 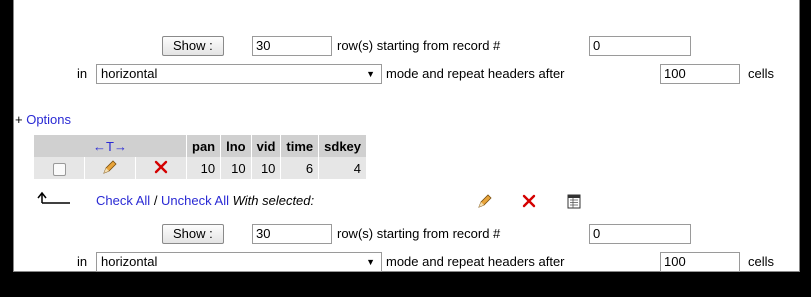 What do you see at coordinates (475, 73) in the screenshot?
I see `repeat-label-top: mode and repeat headers after` at bounding box center [475, 73].